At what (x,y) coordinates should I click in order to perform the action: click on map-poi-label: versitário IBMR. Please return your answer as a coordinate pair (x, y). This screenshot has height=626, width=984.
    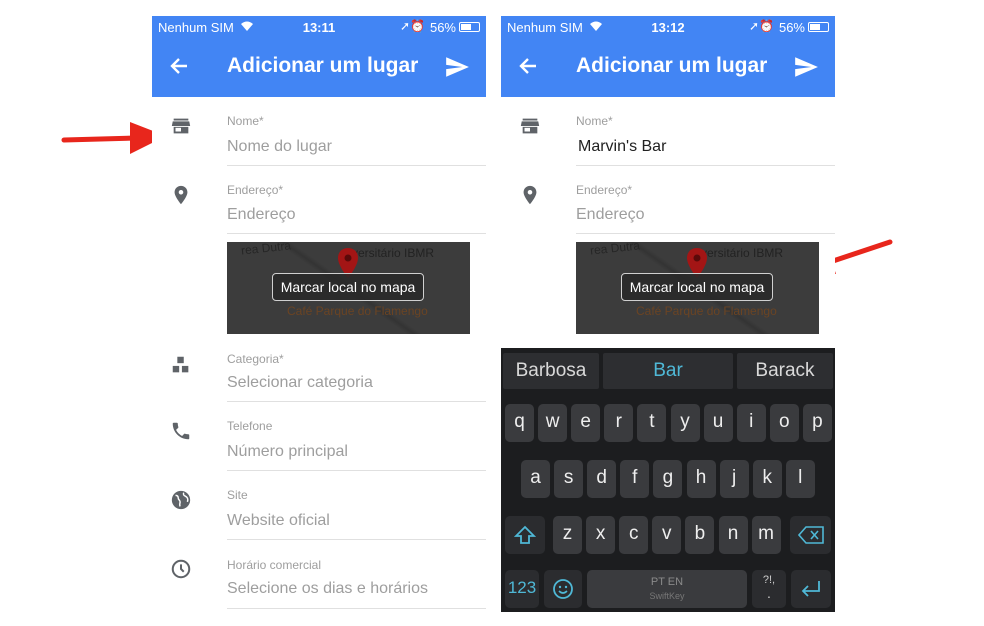
    Looking at the image, I should click on (742, 253).